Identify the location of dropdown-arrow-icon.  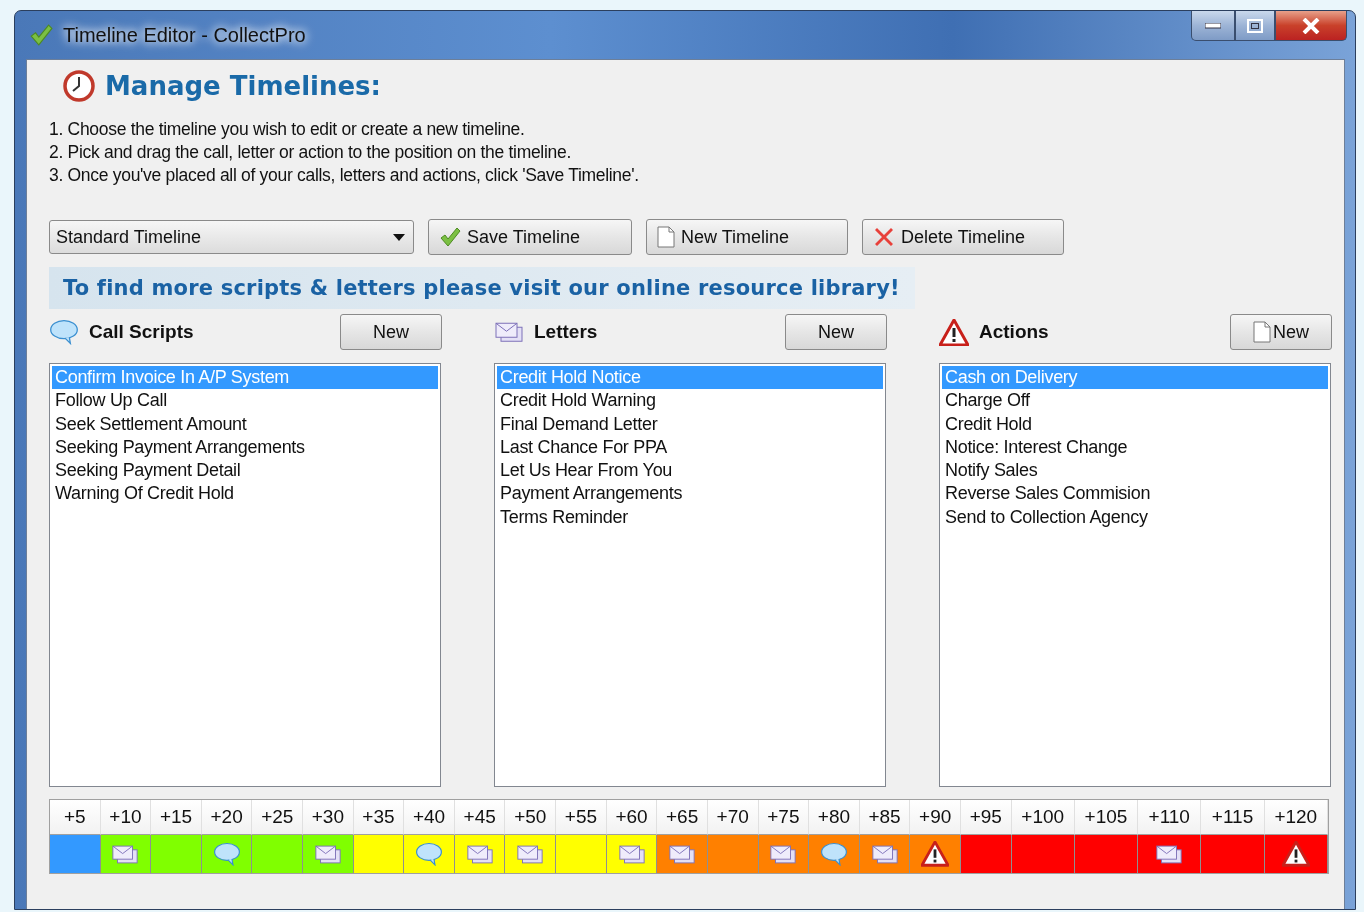
(399, 237).